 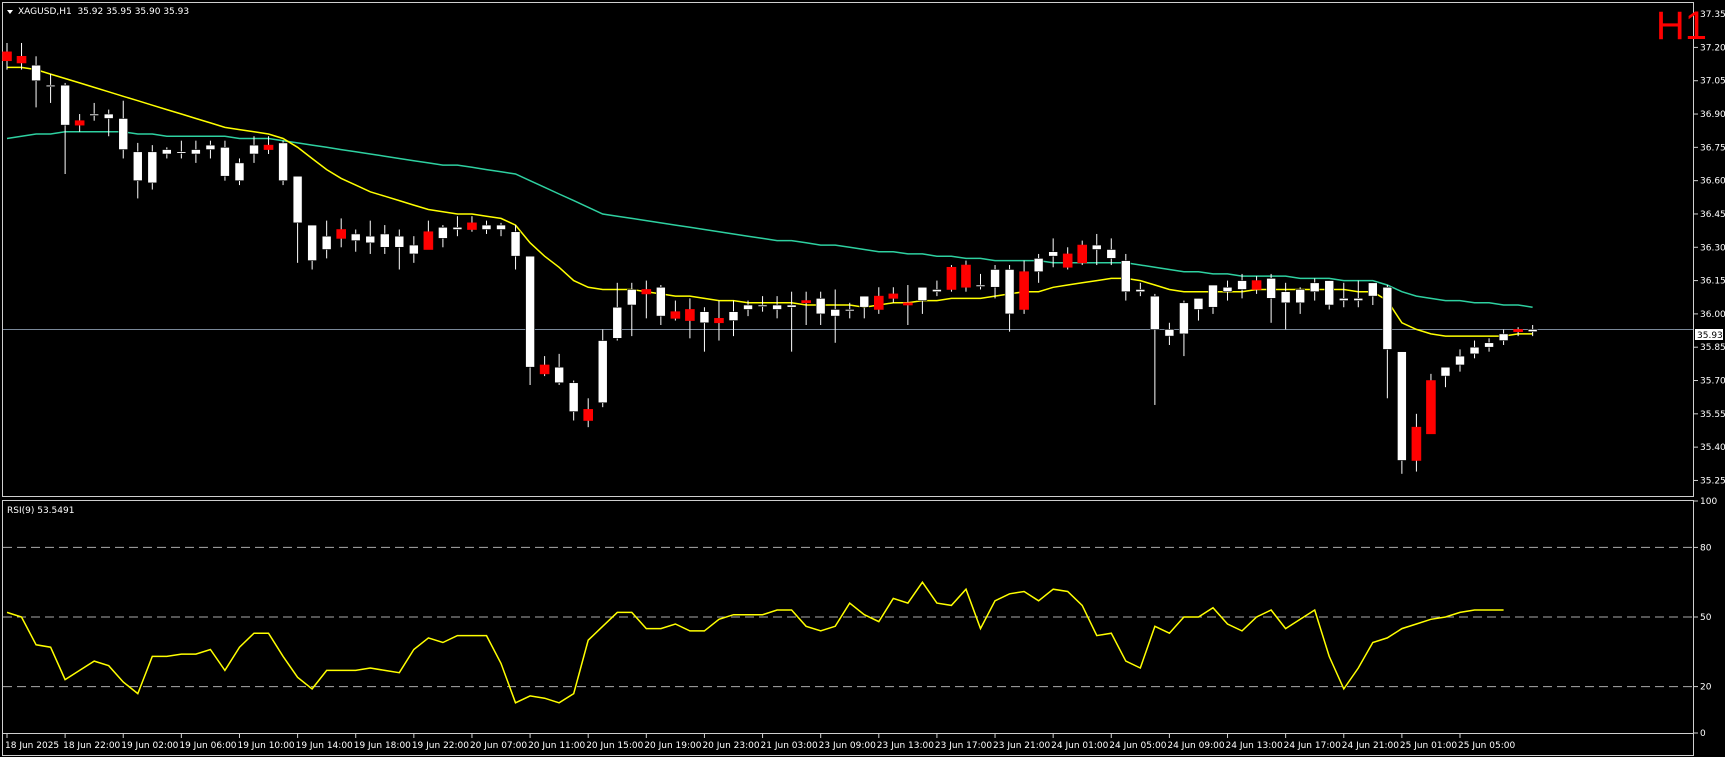 I want to click on price-tick-label: 36.30, so click(x=1712, y=248).